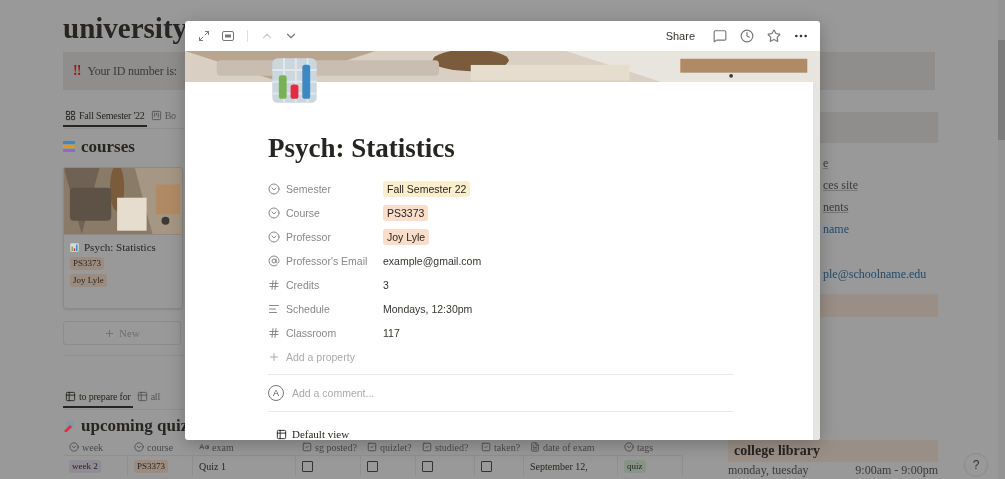 The width and height of the screenshot is (1005, 479). I want to click on property-value: example@gmail.com, so click(432, 261).